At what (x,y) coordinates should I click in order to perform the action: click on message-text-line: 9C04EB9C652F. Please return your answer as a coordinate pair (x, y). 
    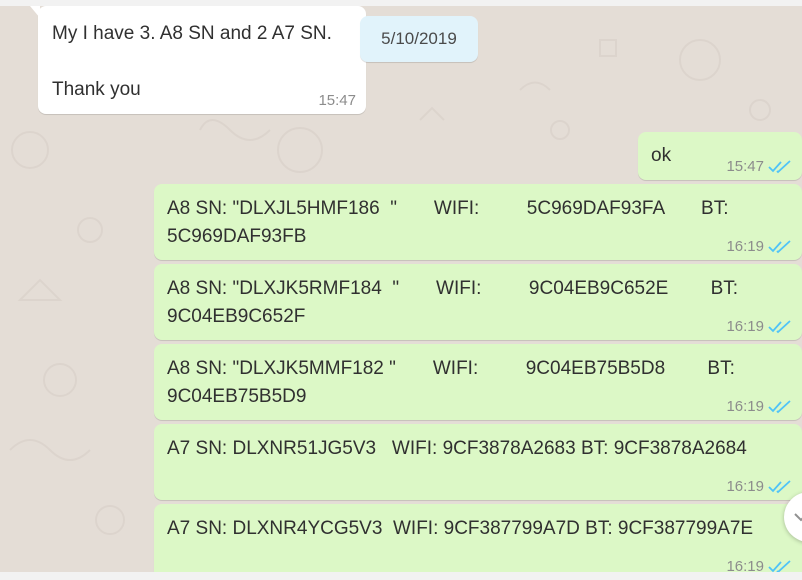
    Looking at the image, I should click on (236, 316).